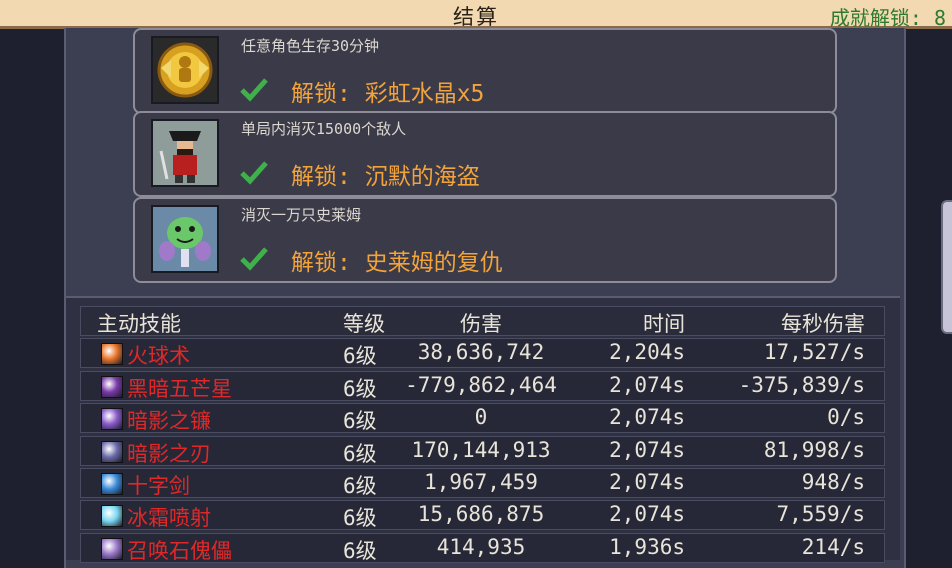 The height and width of the screenshot is (568, 952). I want to click on skill-damage: 38,636,742, so click(481, 352).